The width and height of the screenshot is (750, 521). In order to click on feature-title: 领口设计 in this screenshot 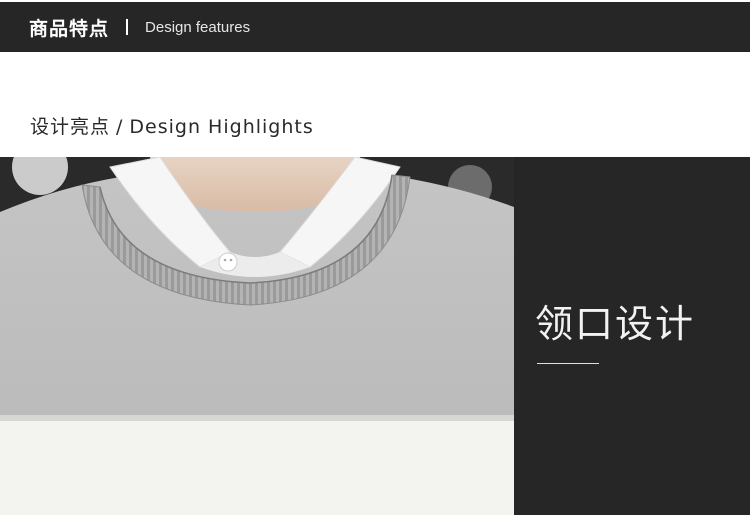, I will do `click(615, 324)`.